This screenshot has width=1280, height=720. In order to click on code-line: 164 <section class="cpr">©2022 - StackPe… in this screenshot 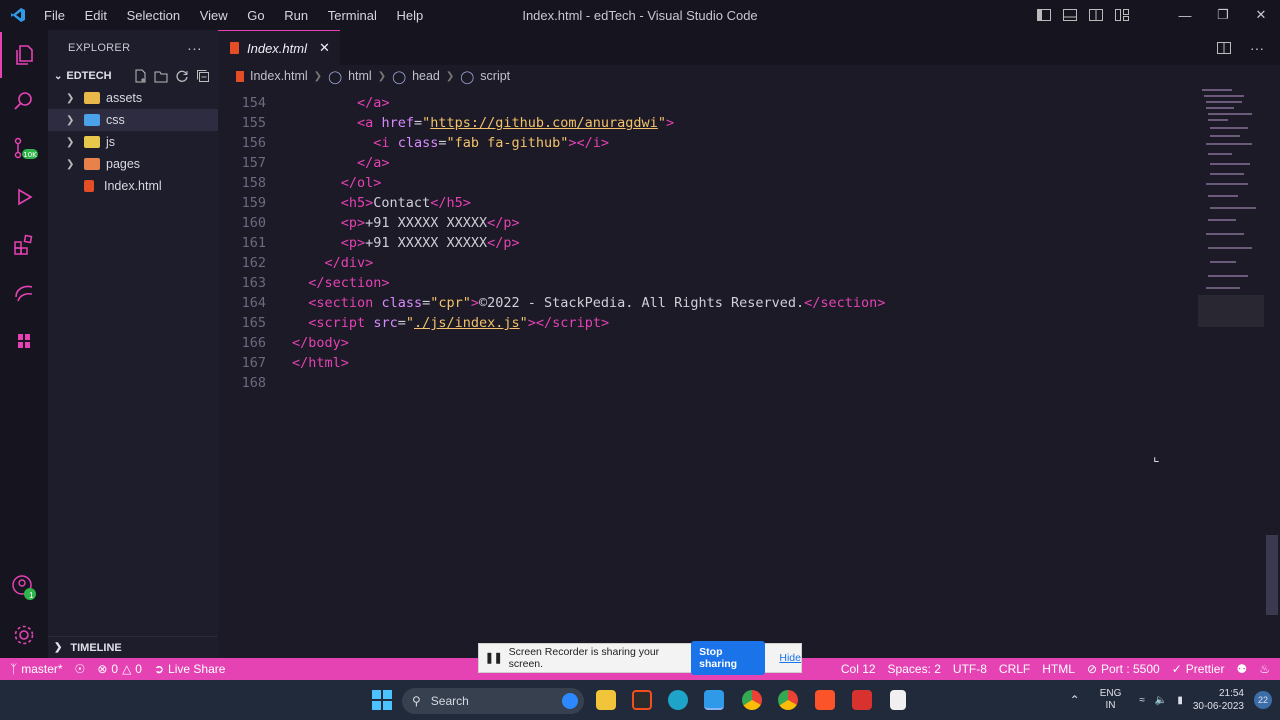, I will do `click(708, 303)`.